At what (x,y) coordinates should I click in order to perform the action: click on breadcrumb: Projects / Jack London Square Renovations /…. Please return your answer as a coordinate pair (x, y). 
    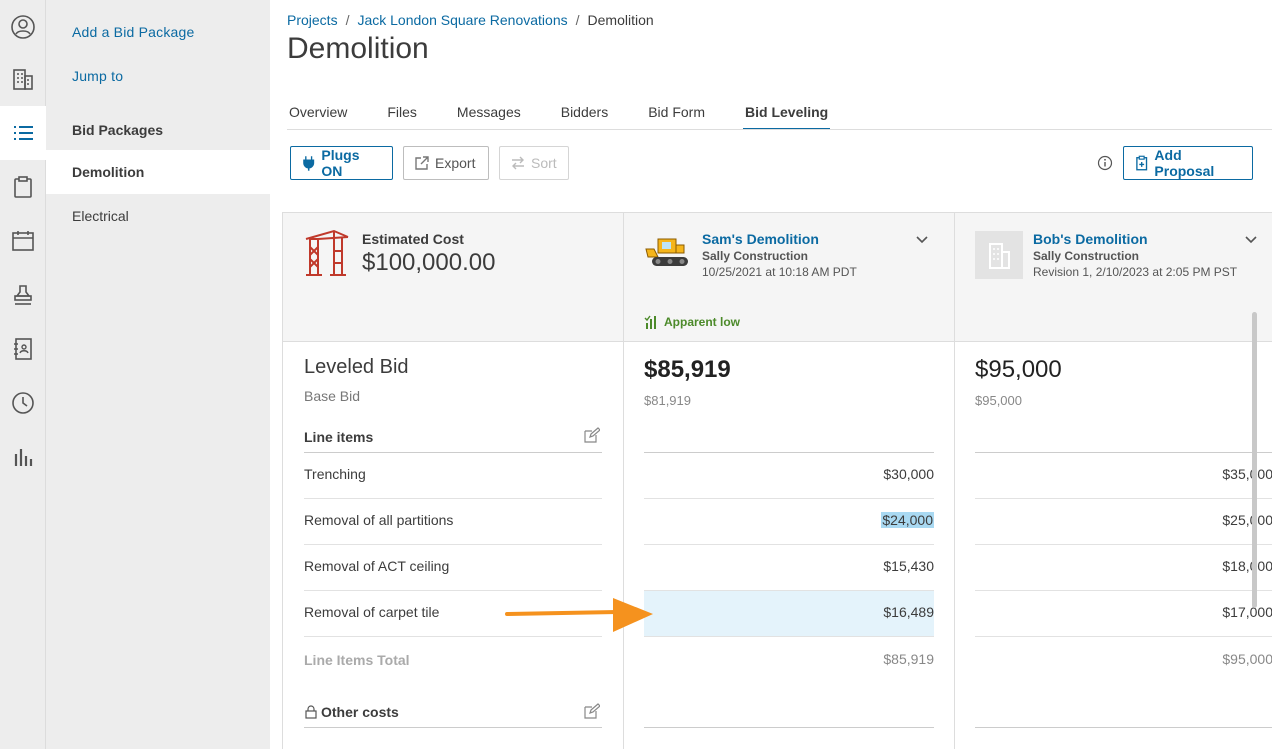
    Looking at the image, I should click on (470, 20).